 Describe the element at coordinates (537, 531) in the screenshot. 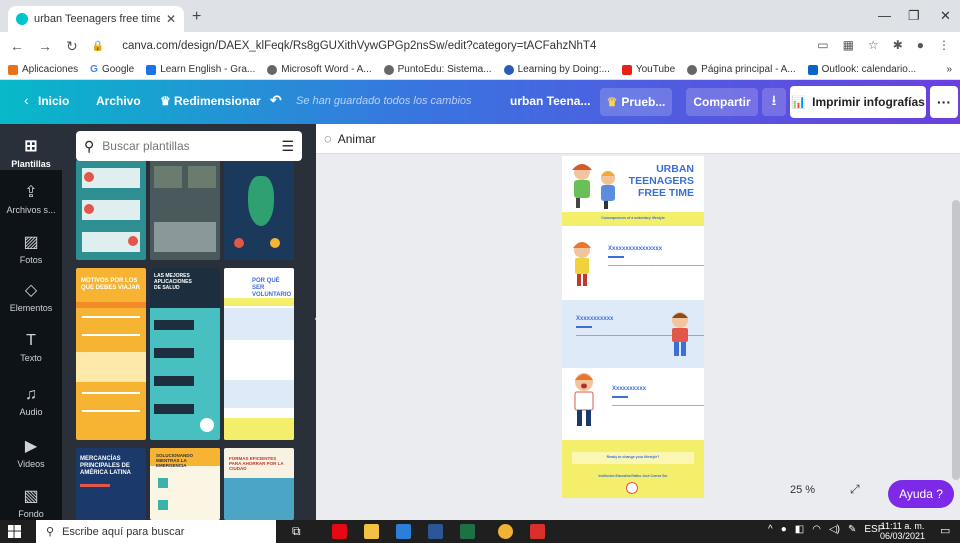

I see `acrobat-icon` at that location.